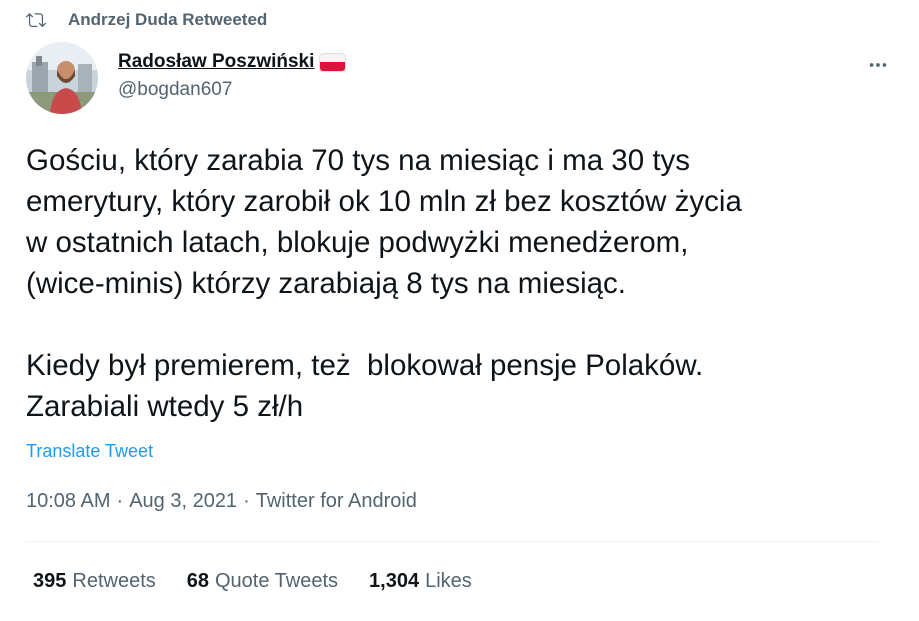  Describe the element at coordinates (197, 581) in the screenshot. I see `quote-tweets-count: 68` at that location.